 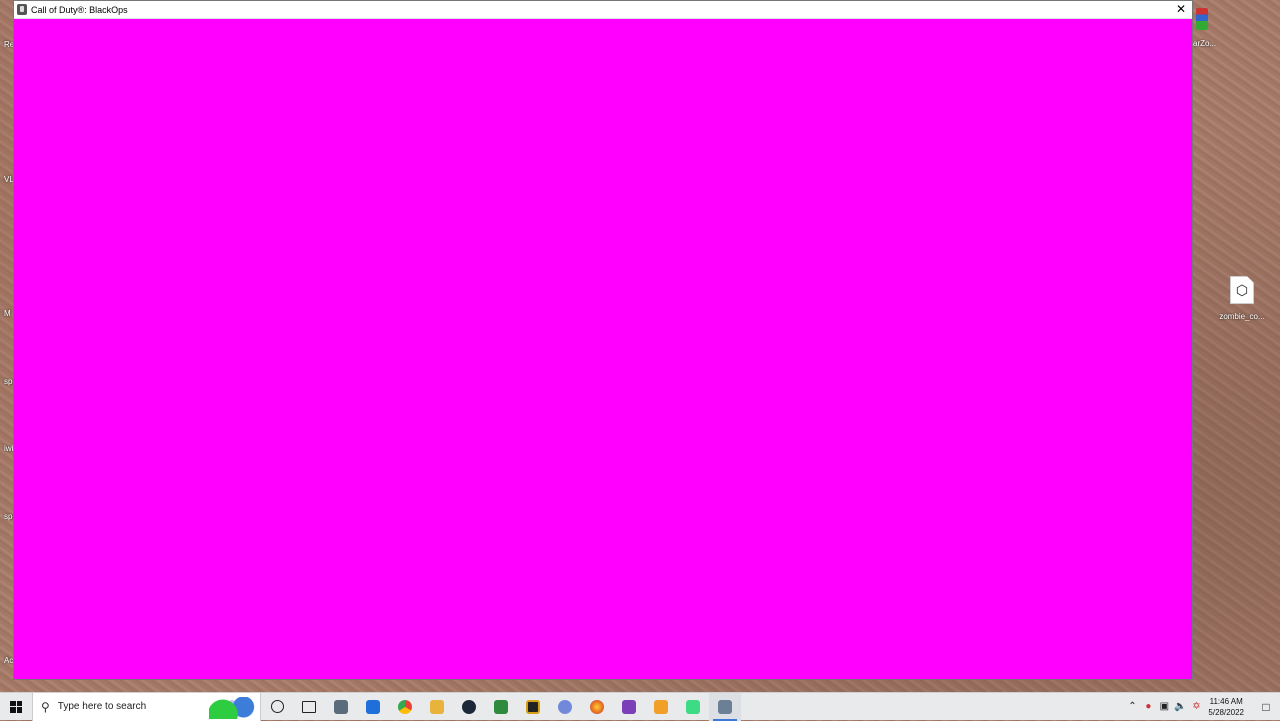 I want to click on sublime-text-icon, so click(x=661, y=706).